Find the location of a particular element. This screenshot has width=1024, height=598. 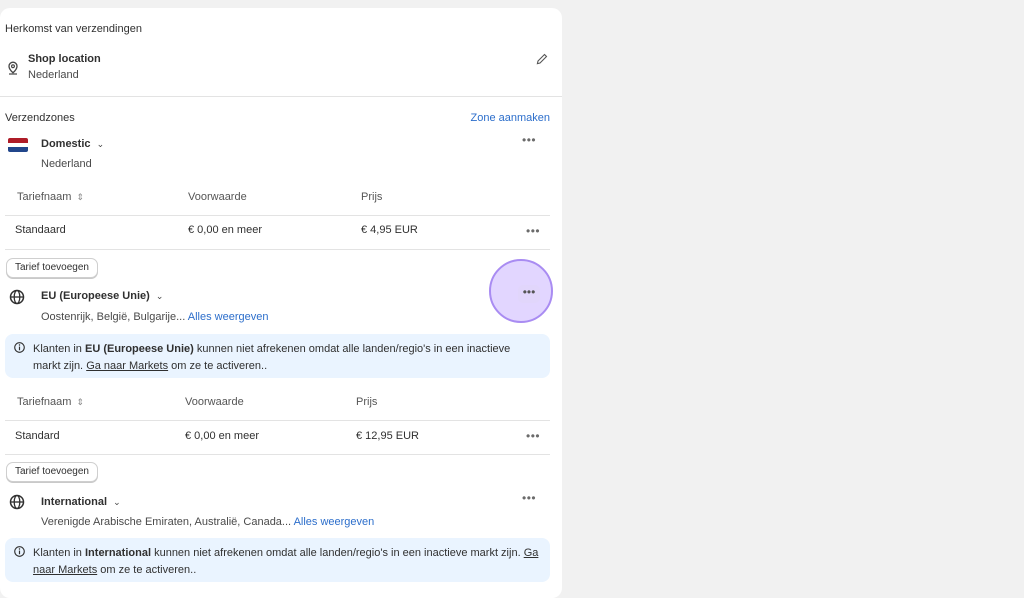

domestic-zone-toggle: Domestic ⌄ is located at coordinates (72, 144).